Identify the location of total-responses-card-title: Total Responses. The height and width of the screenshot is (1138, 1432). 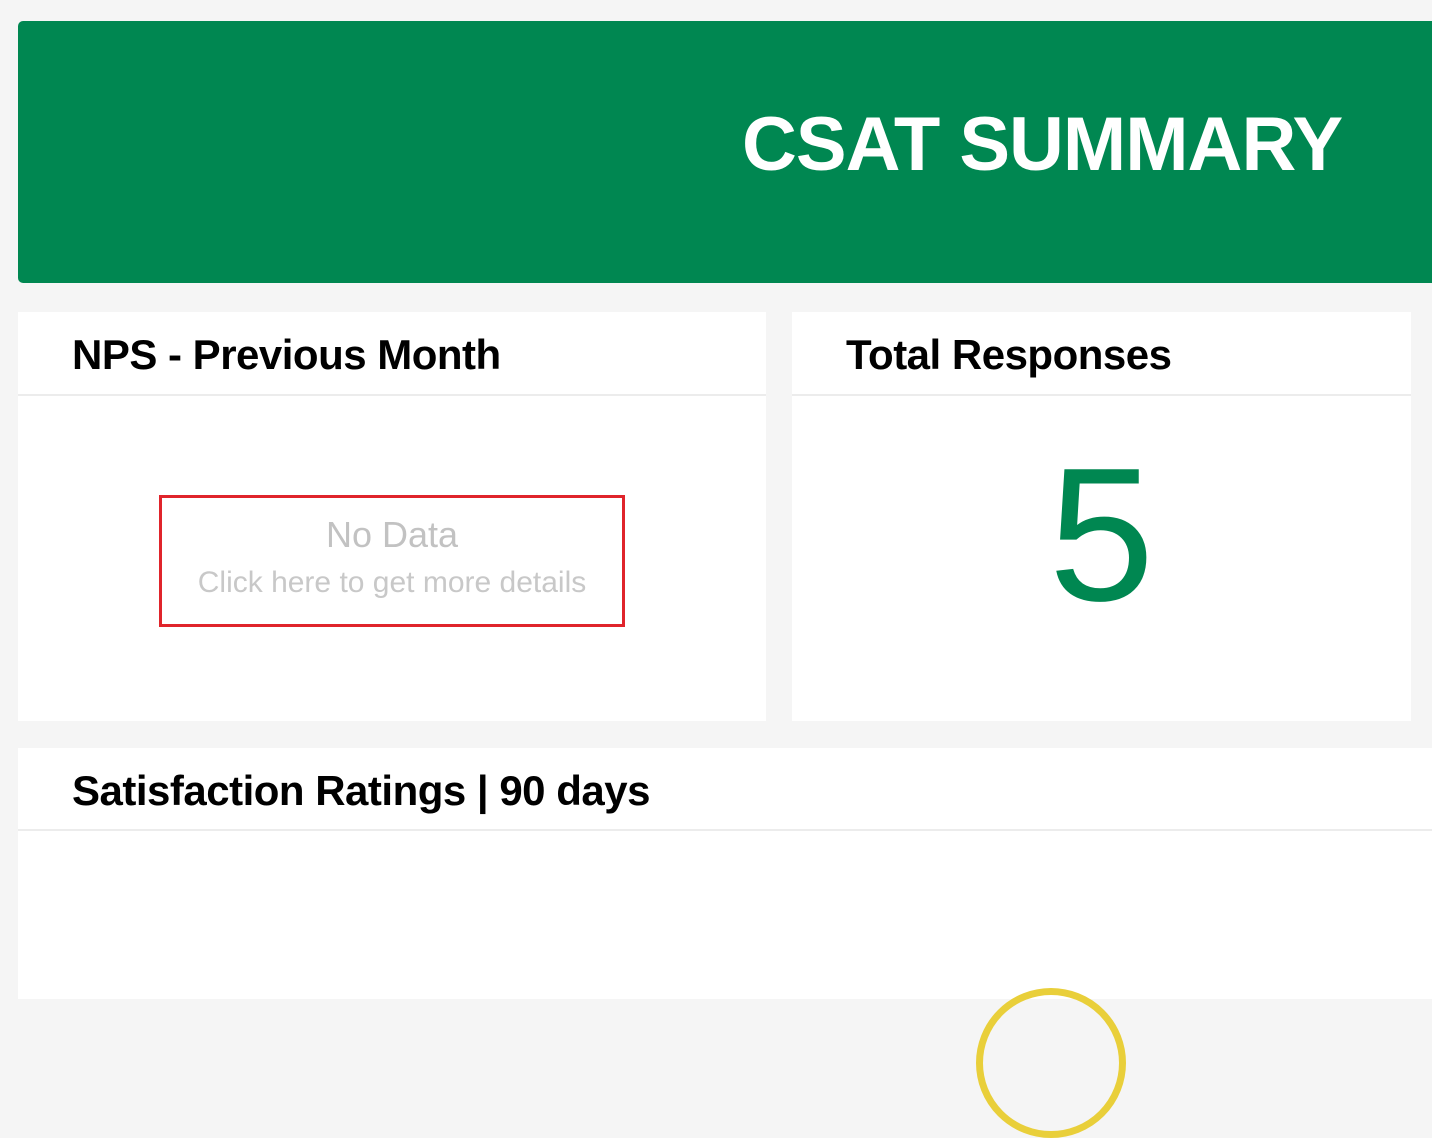
(1009, 354).